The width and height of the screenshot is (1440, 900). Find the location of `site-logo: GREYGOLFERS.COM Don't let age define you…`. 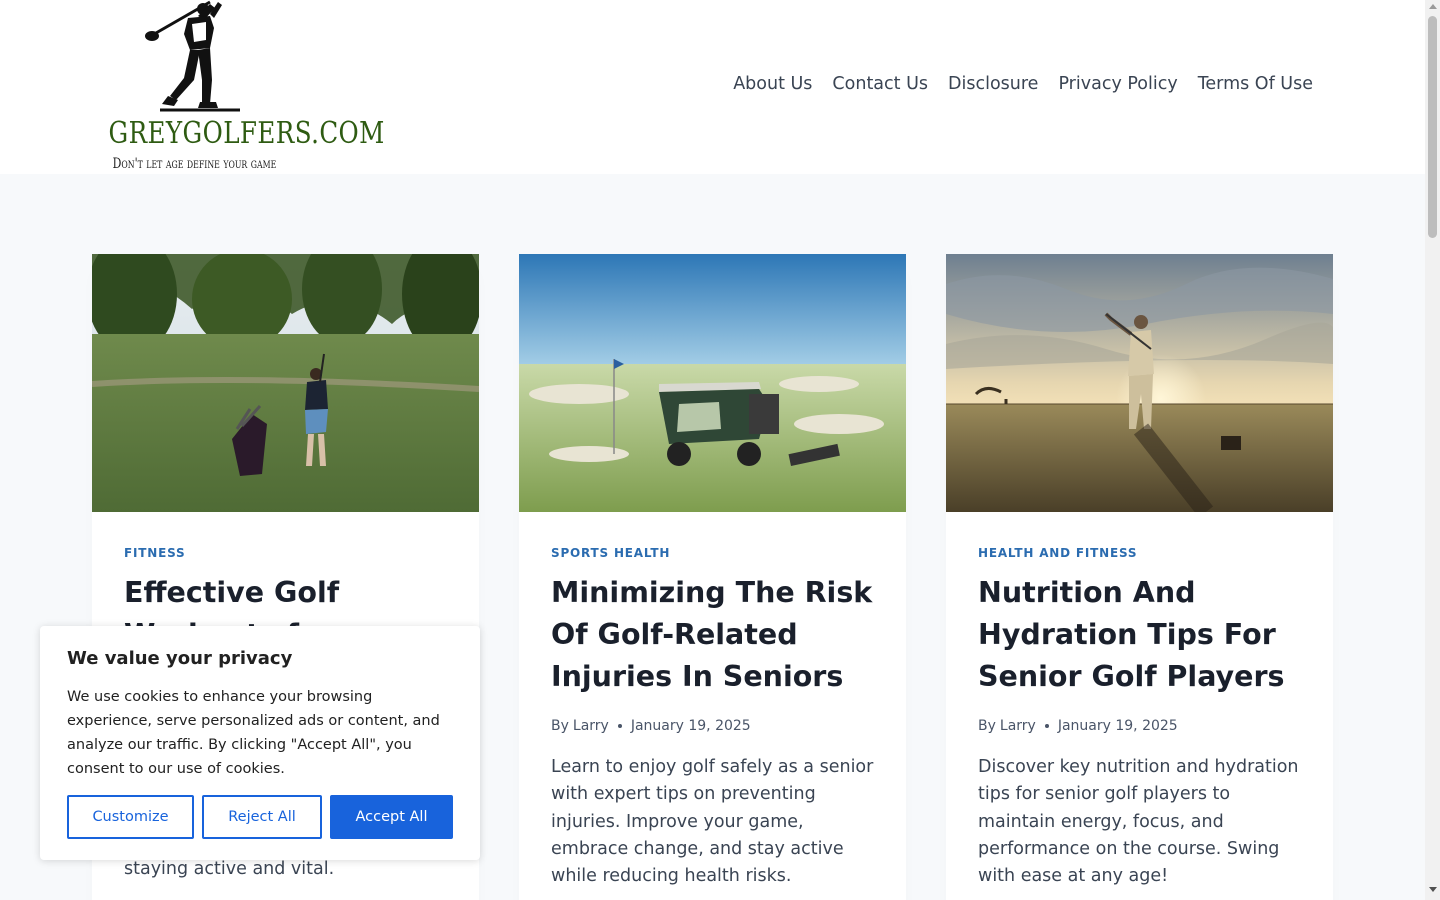

site-logo: GREYGOLFERS.COM Don't let age define you… is located at coordinates (236, 87).